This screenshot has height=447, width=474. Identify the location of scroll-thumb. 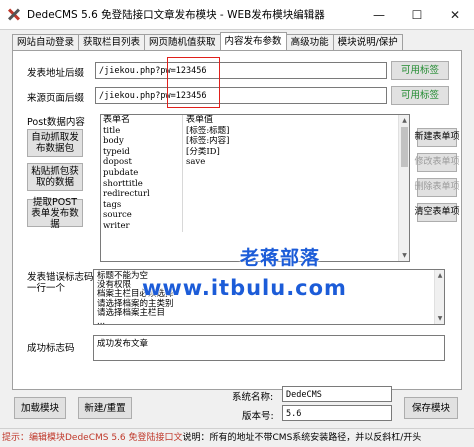
(404, 147).